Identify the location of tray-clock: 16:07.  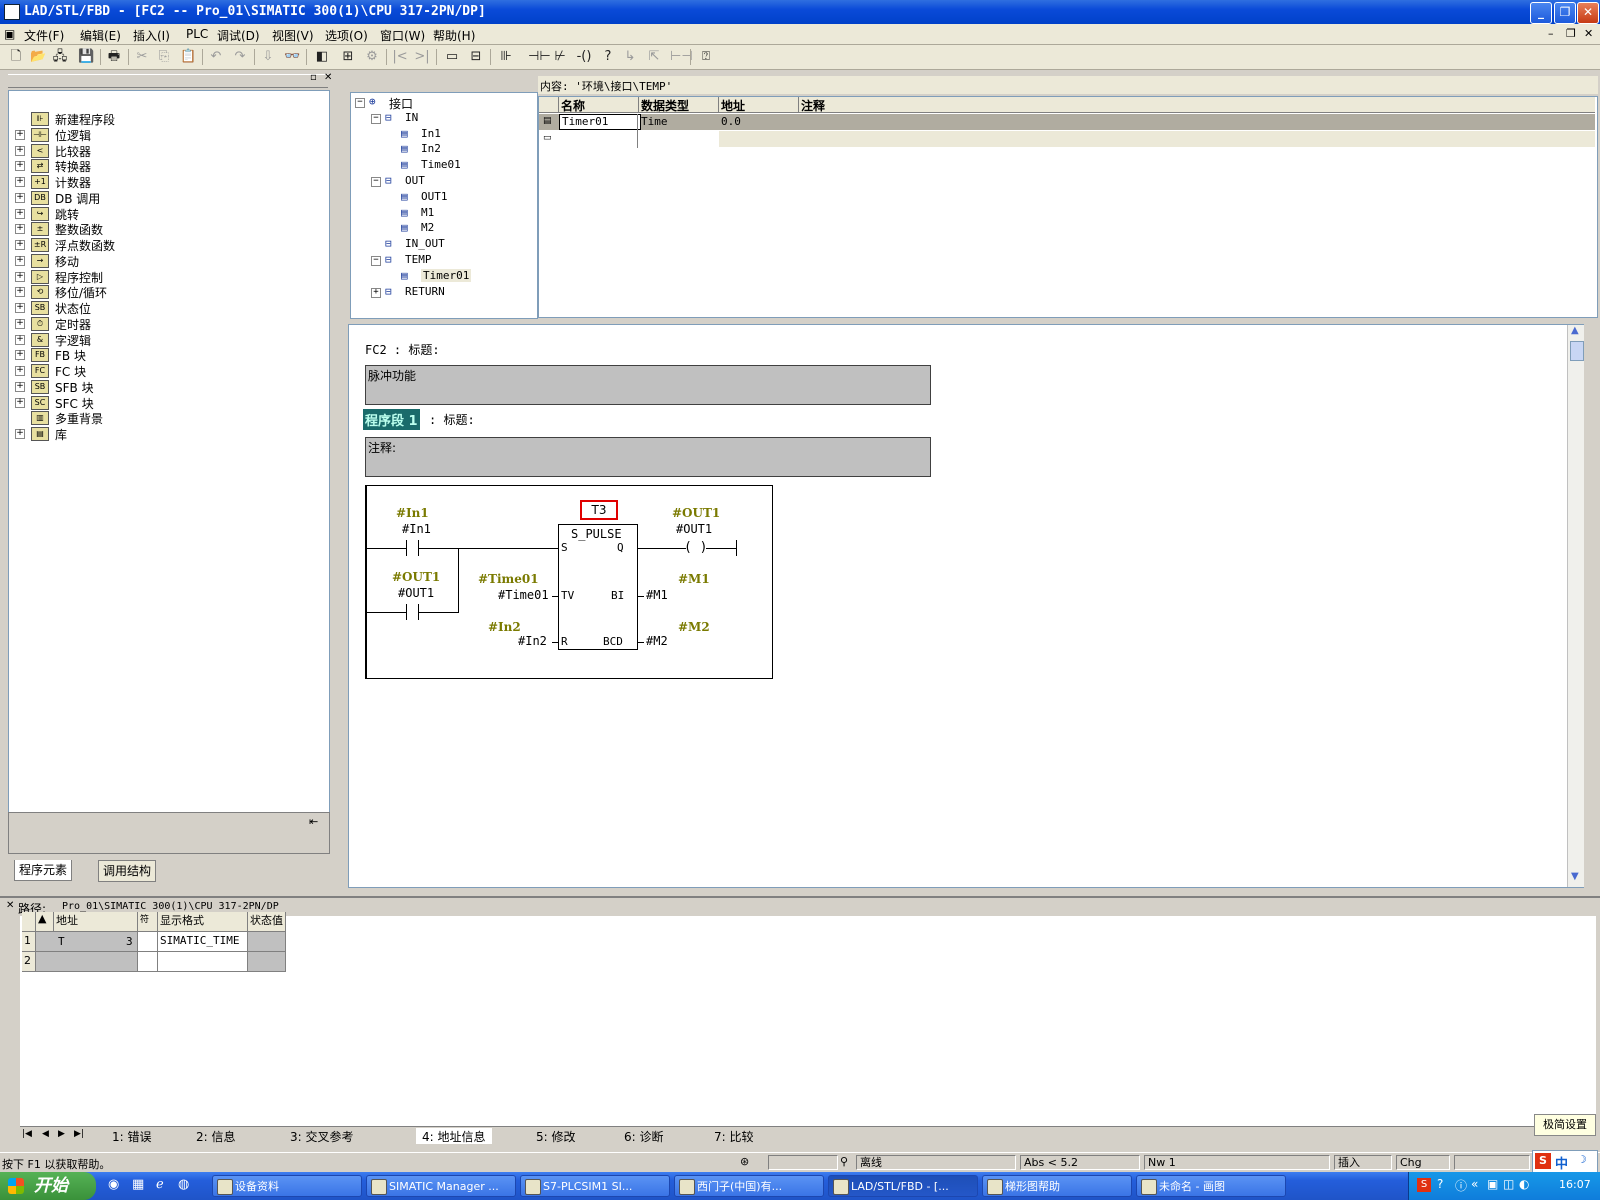
(1575, 1184).